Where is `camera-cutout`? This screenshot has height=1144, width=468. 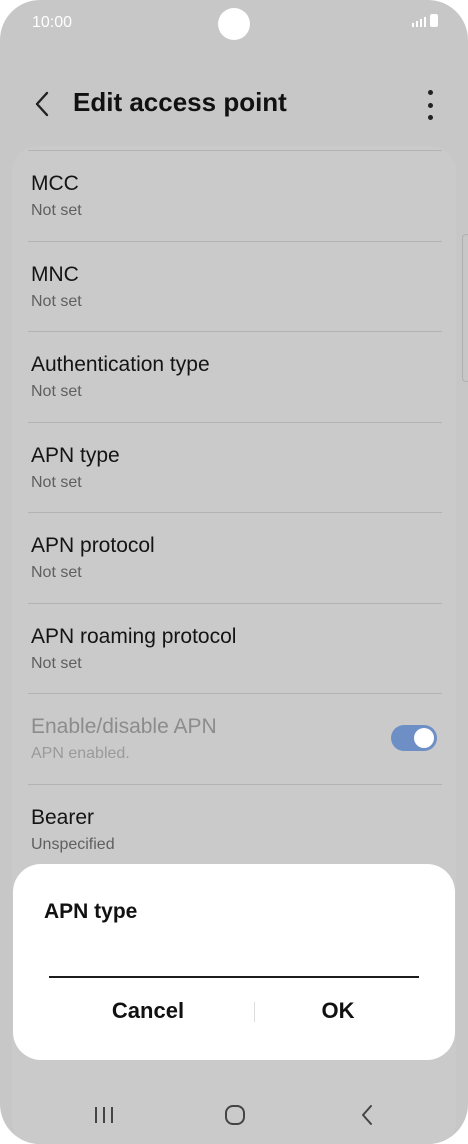 camera-cutout is located at coordinates (234, 24).